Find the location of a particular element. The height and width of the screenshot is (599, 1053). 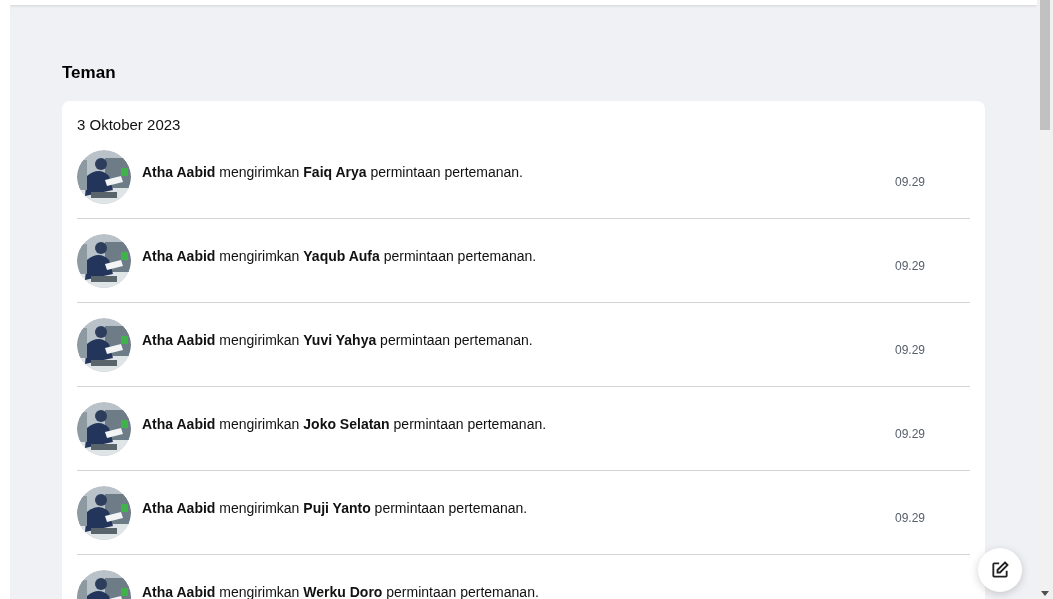

edit-icon is located at coordinates (1000, 570).